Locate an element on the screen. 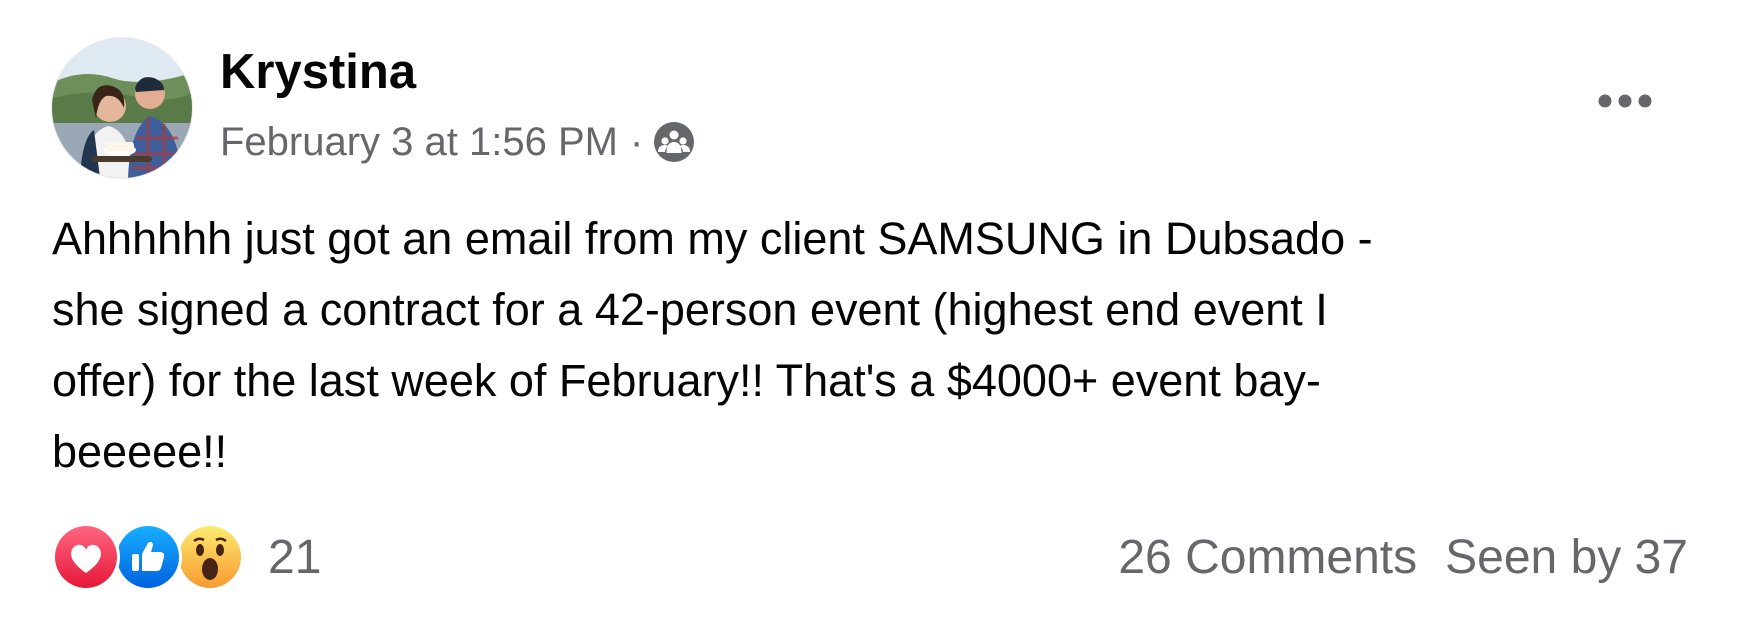 This screenshot has height=628, width=1738. comments-count-link: 26 Comments is located at coordinates (1267, 557).